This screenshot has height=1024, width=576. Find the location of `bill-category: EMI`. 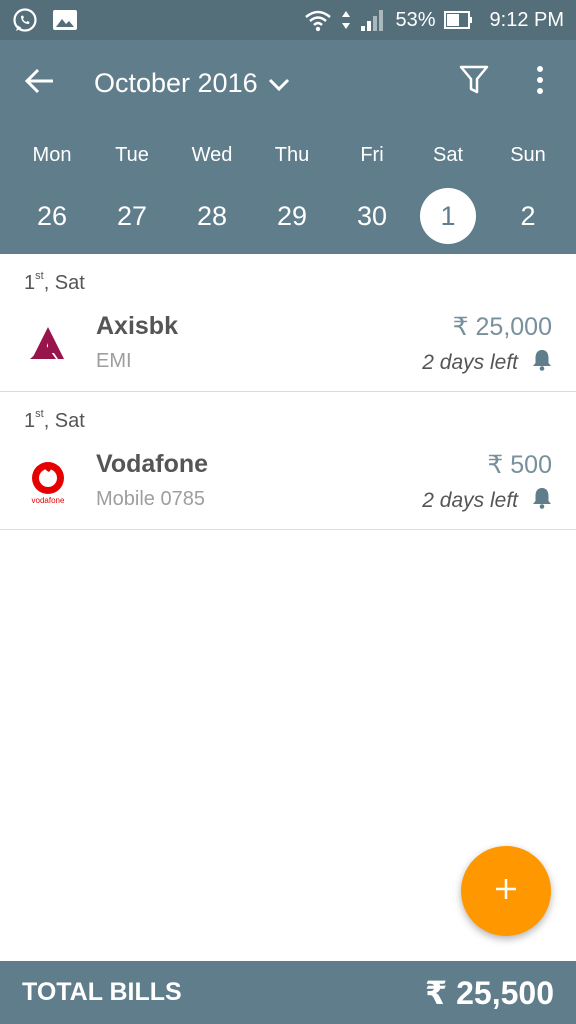

bill-category: EMI is located at coordinates (114, 361).